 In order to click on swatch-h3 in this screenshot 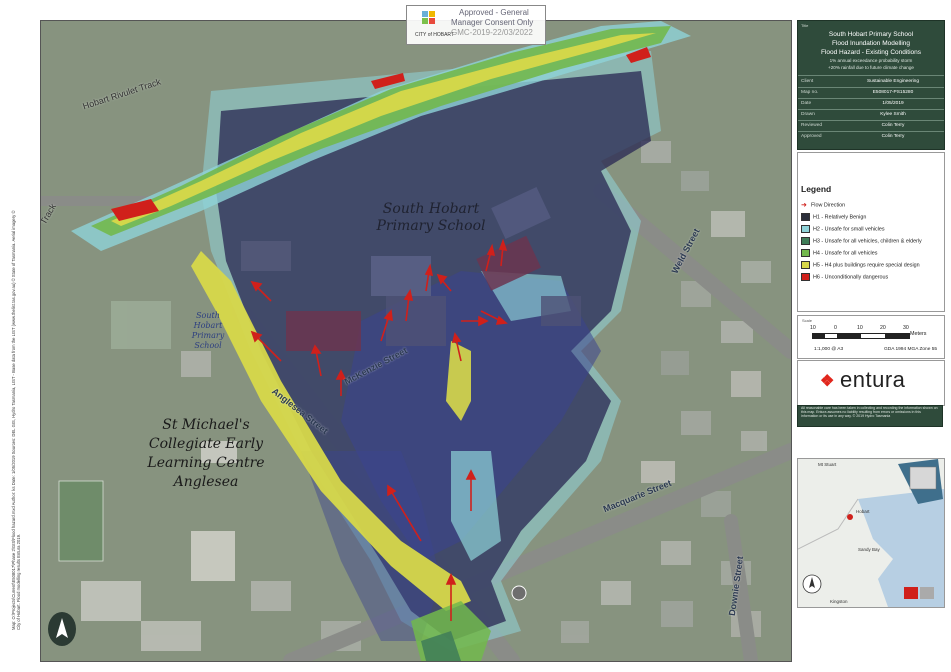, I will do `click(805, 241)`.